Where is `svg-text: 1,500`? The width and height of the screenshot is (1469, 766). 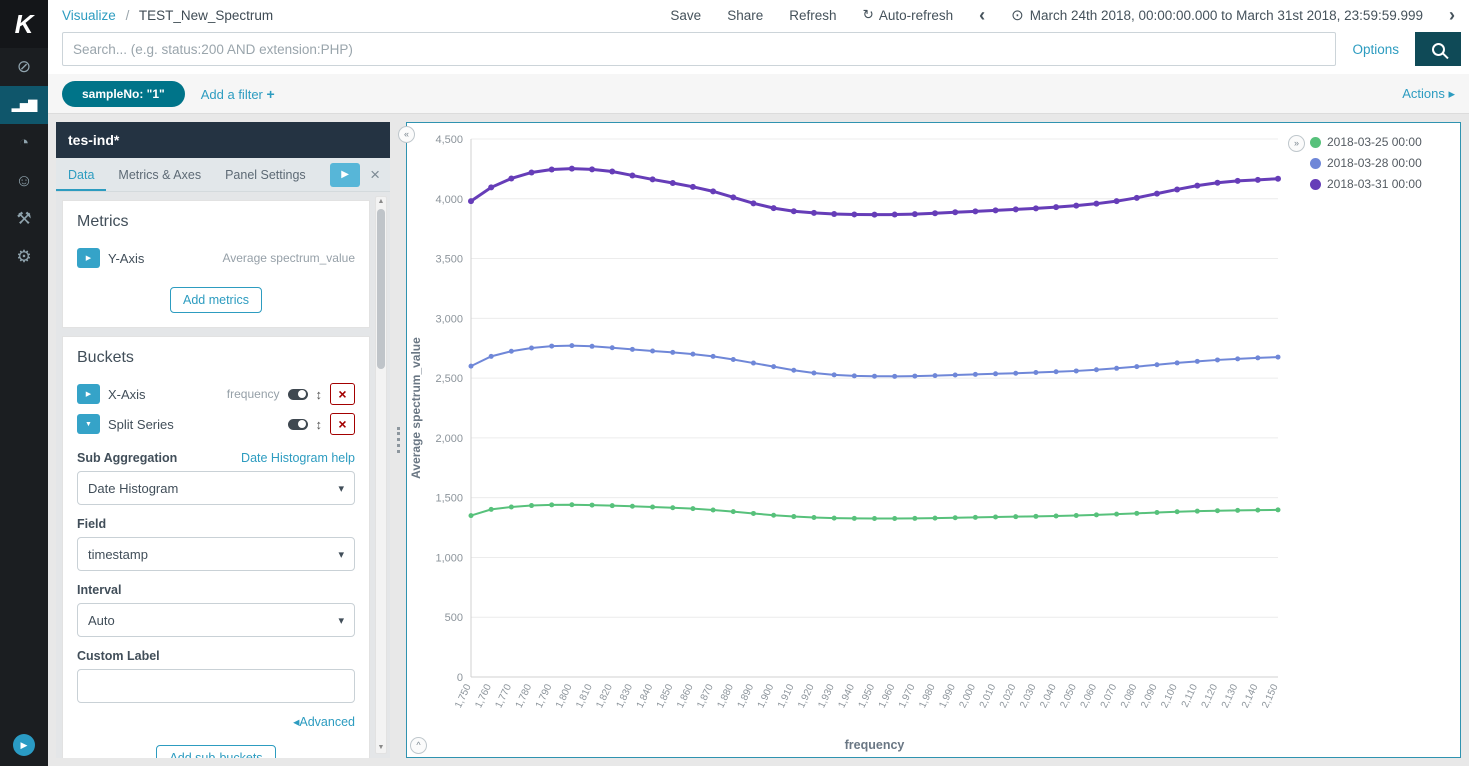
svg-text: 1,500 is located at coordinates (449, 499).